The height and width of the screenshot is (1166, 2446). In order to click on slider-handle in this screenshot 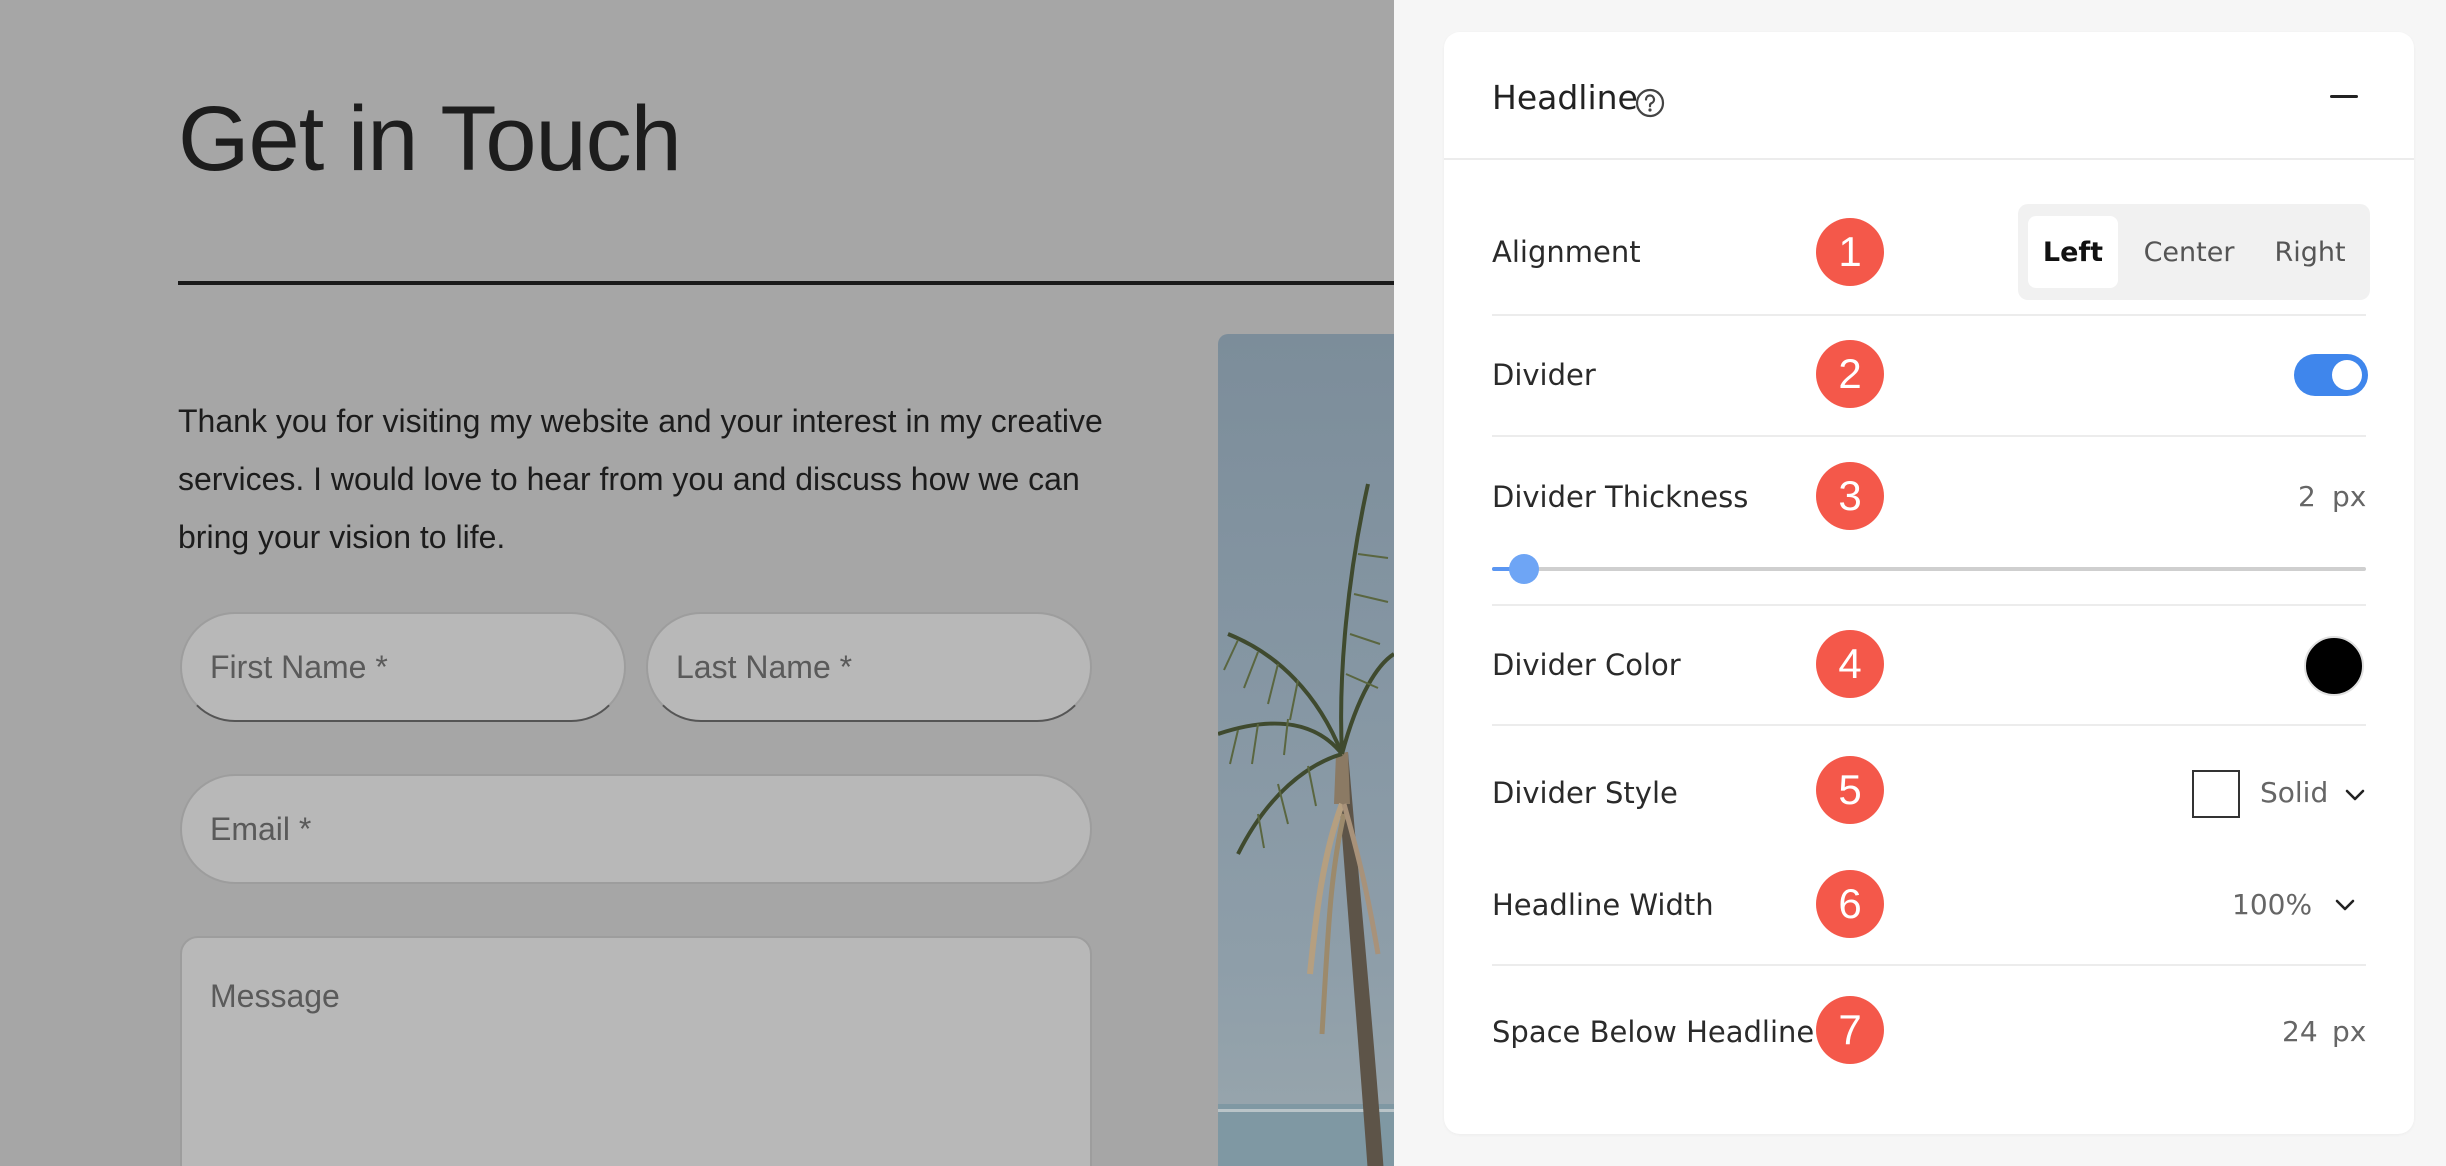, I will do `click(1524, 569)`.